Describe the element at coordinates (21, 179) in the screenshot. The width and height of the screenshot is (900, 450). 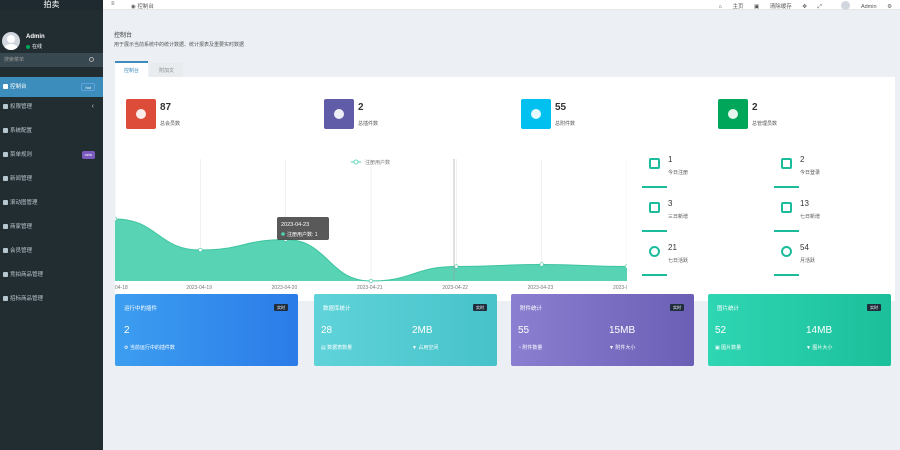
I see `sidebar-item-label: 新闻管理` at that location.